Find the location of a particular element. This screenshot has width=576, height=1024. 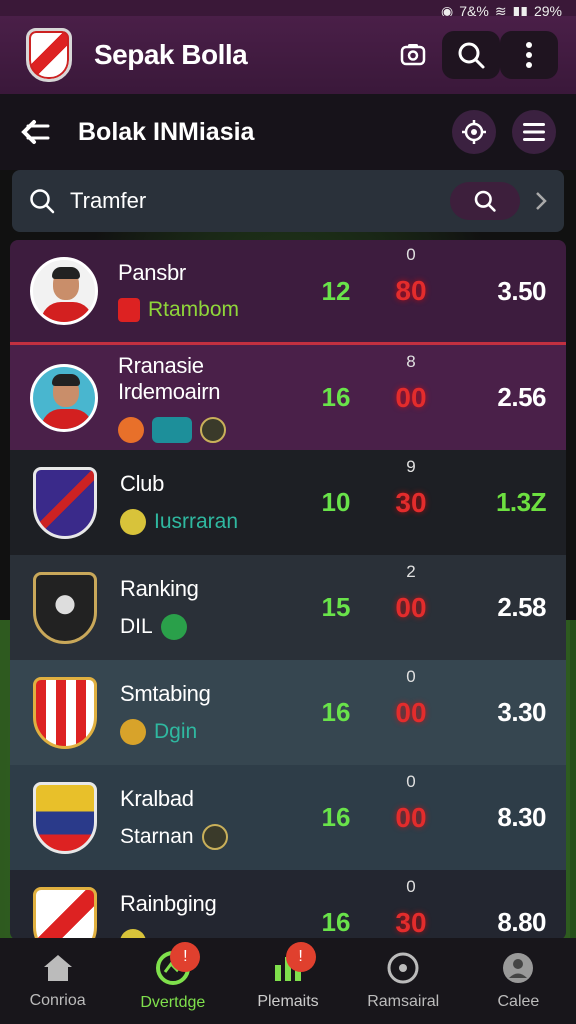

section-title: Bolak INMiasia is located at coordinates (166, 131).